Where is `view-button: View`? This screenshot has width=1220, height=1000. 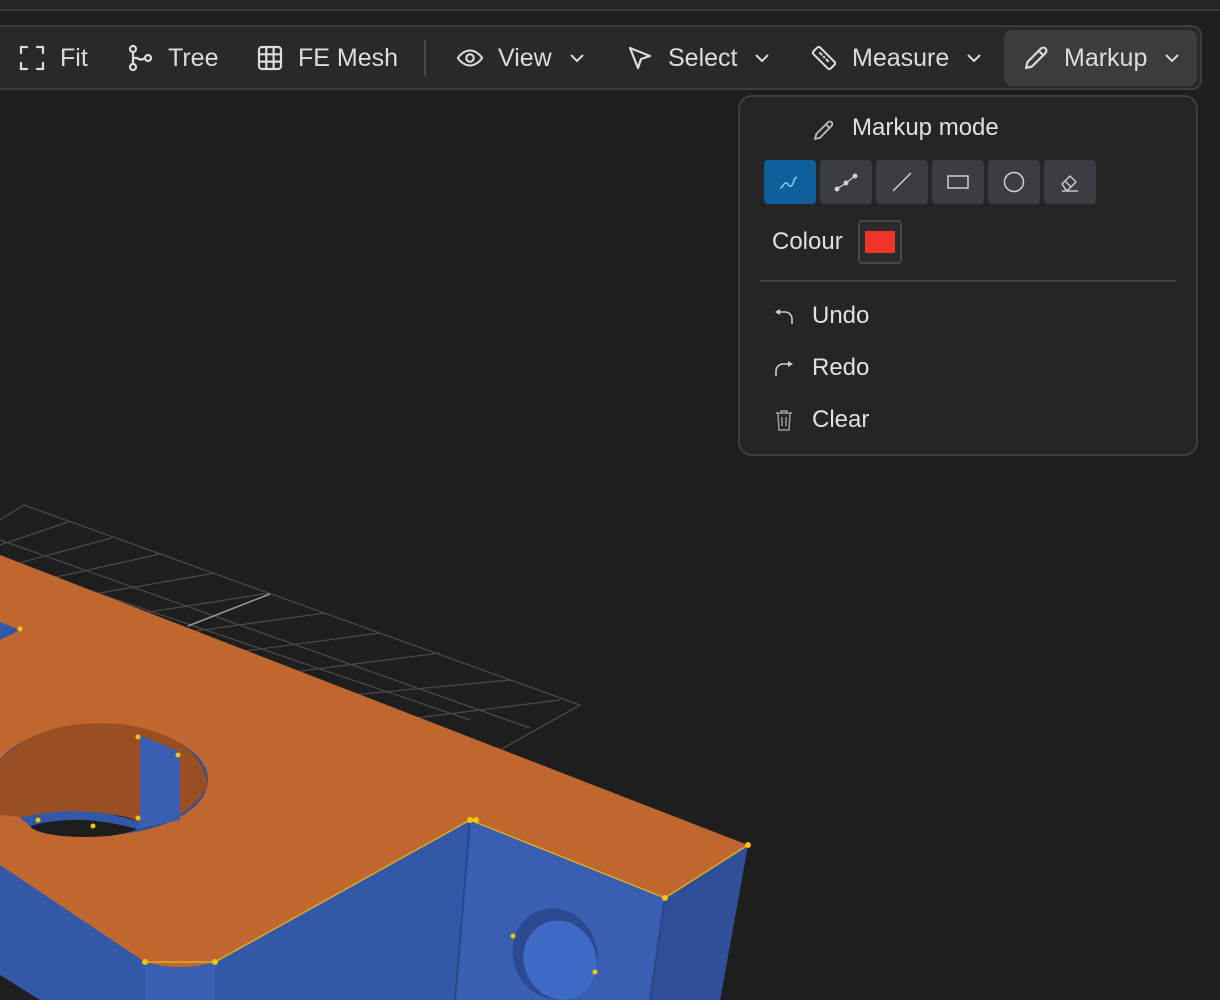
view-button: View is located at coordinates (521, 58).